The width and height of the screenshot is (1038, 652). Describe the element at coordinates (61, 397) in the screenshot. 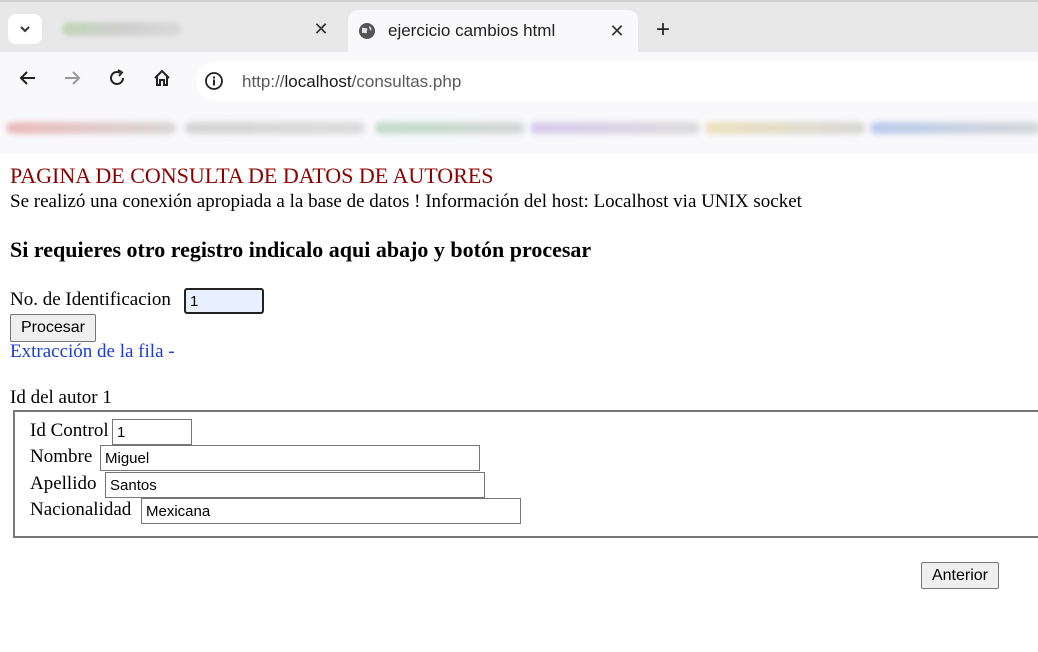

I see `author-id-label: Id del autor 1` at that location.